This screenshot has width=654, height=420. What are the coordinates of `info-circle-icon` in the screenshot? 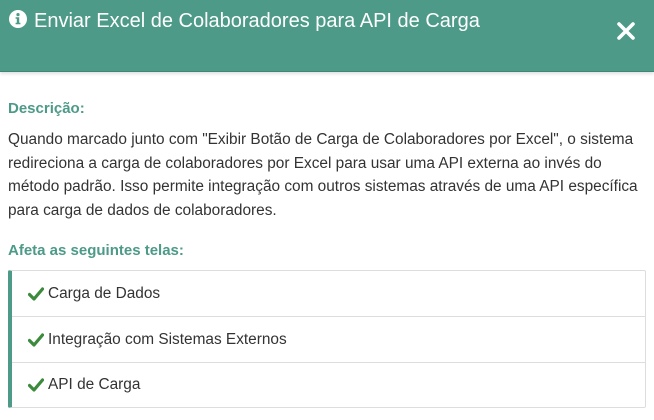 It's located at (18, 19).